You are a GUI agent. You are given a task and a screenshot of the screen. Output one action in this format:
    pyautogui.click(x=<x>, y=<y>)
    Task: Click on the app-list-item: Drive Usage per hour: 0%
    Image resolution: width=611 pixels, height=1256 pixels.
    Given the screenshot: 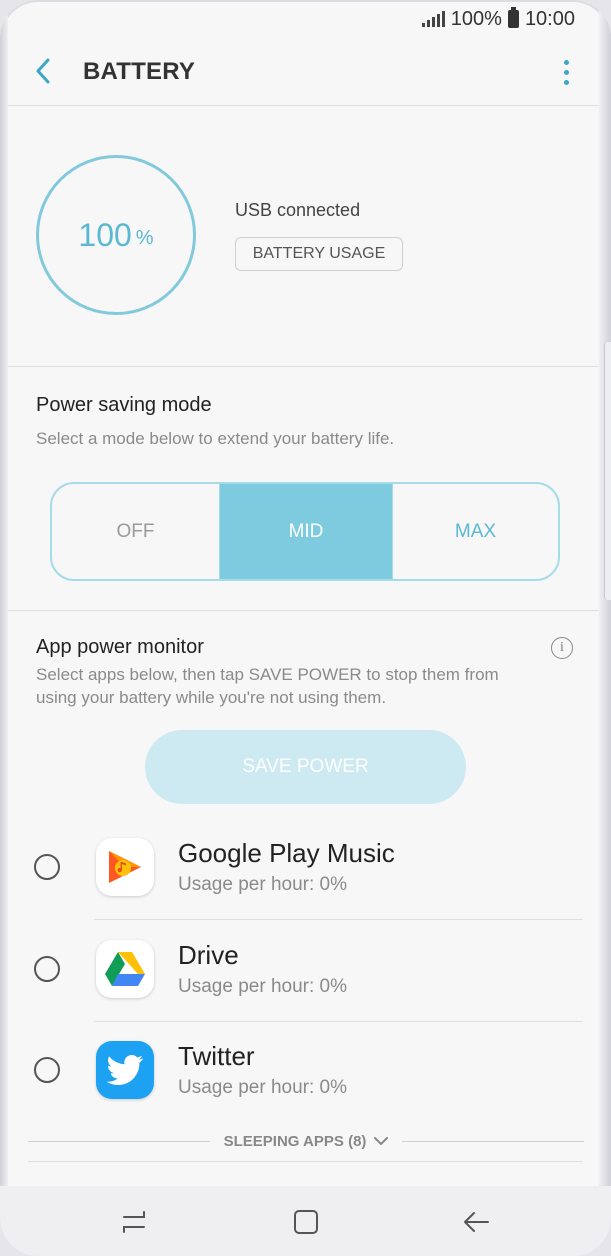 What is the action you would take?
    pyautogui.click(x=303, y=971)
    